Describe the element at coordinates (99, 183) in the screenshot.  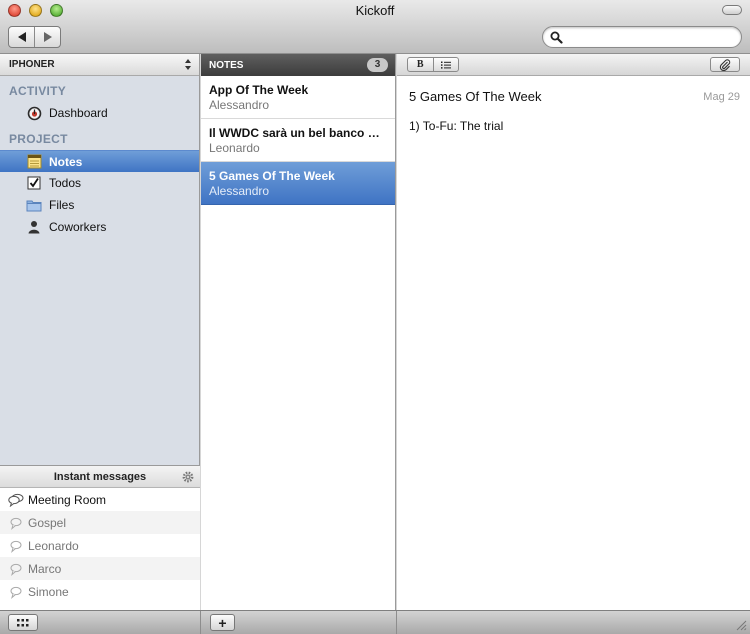
I see `sidebar-item-todos: Todos` at that location.